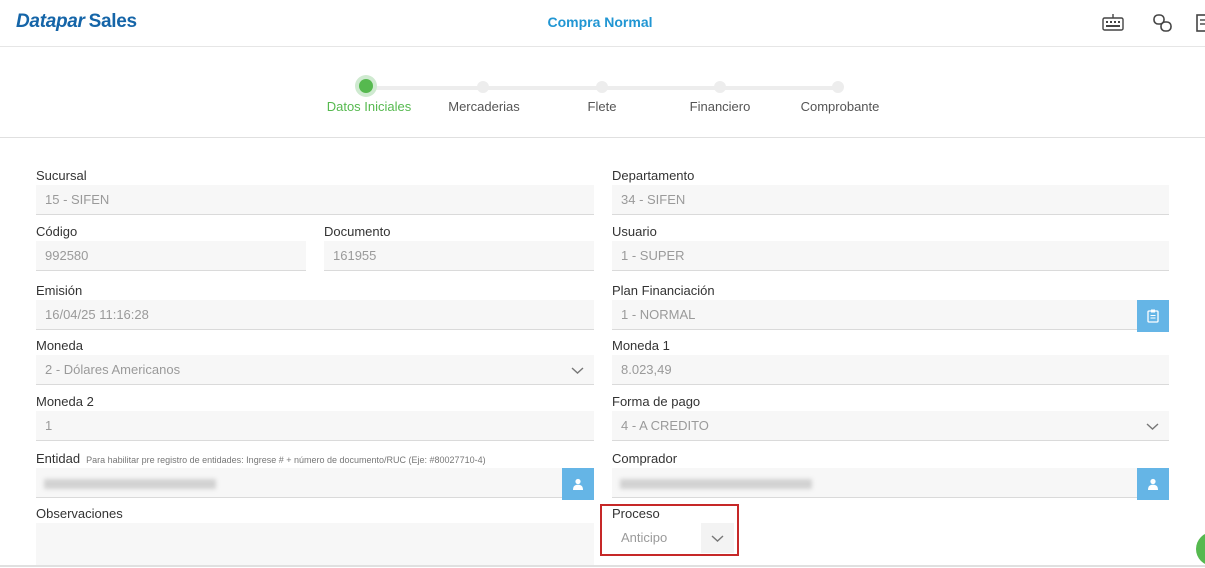 This screenshot has height=568, width=1205. Describe the element at coordinates (658, 314) in the screenshot. I see `plan-financiacion-value: 1 - NORMAL` at that location.